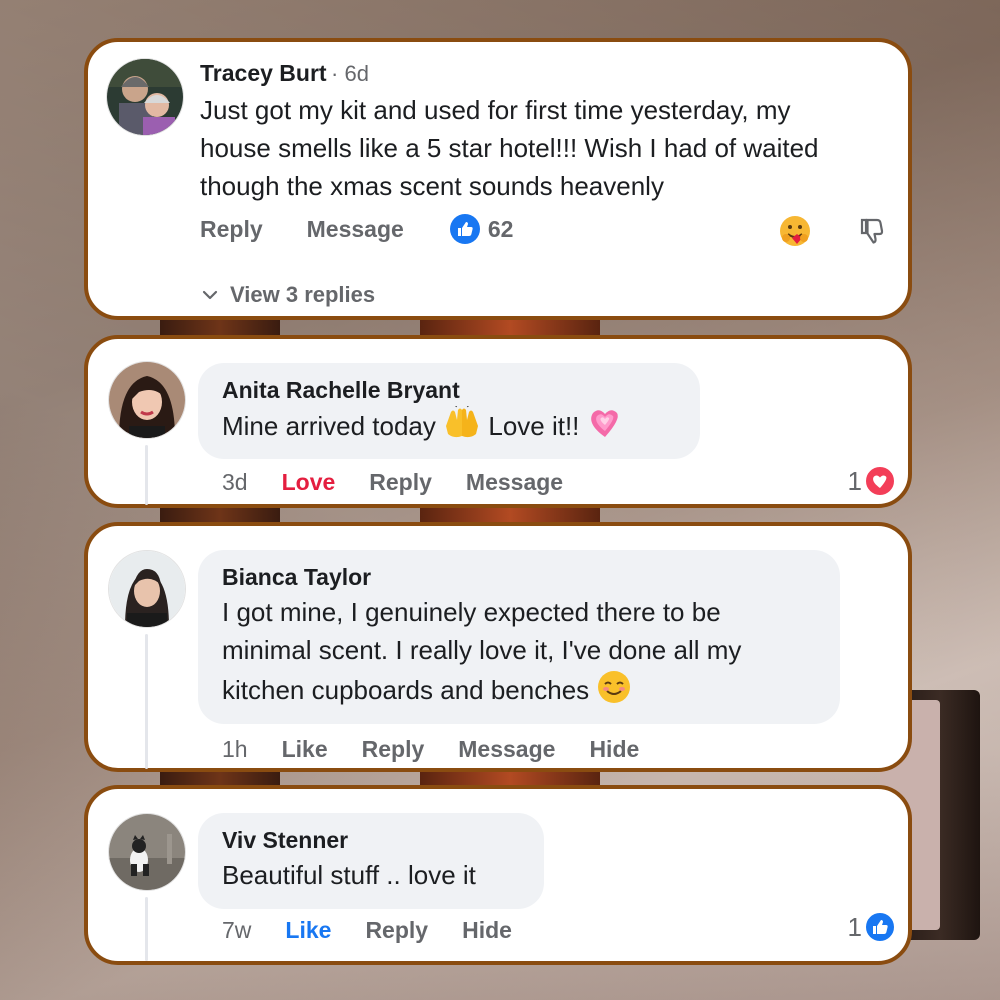  What do you see at coordinates (449, 390) in the screenshot?
I see `commenter-name: Anita Rachelle Bryant` at bounding box center [449, 390].